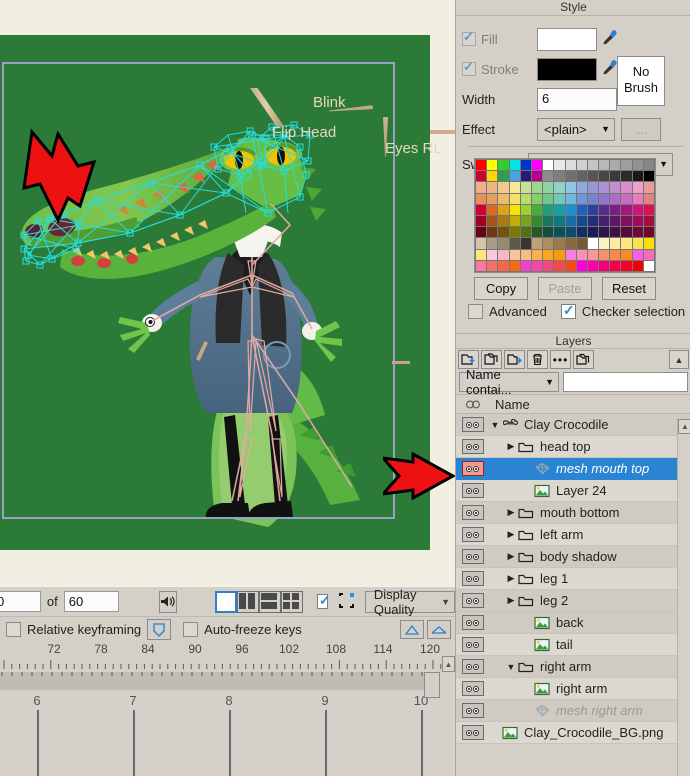  What do you see at coordinates (683, 597) in the screenshot?
I see `layer-list-scrollbar: ▲` at bounding box center [683, 597].